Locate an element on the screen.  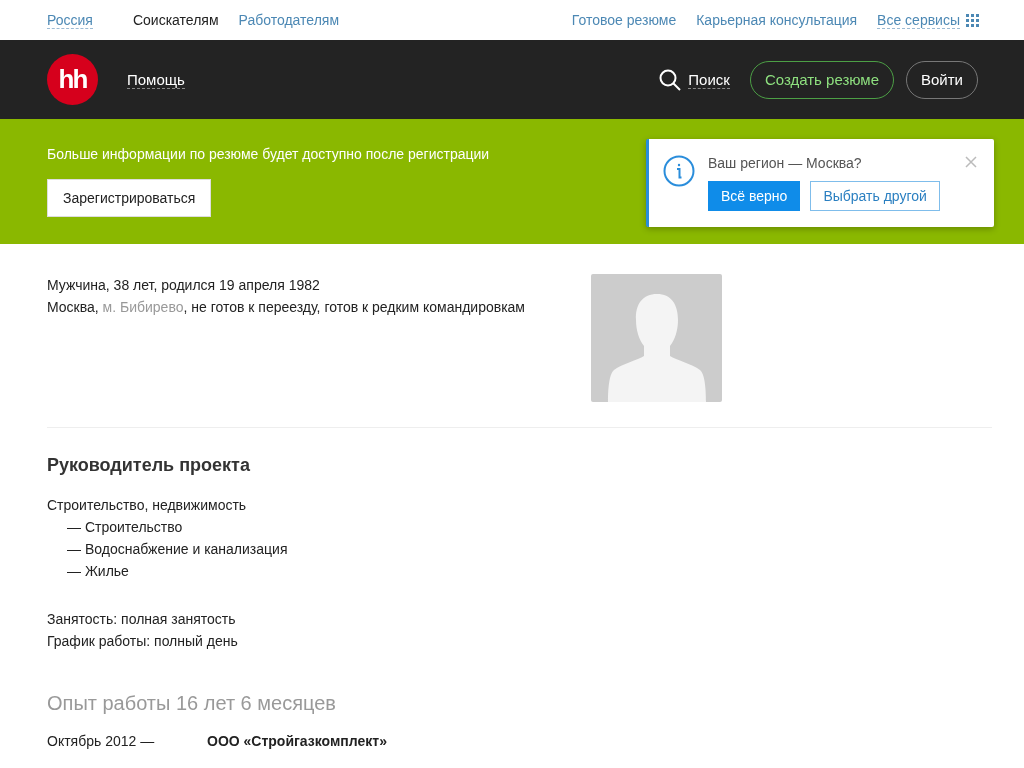
confirm-region-button: Всё верно is located at coordinates (754, 196).